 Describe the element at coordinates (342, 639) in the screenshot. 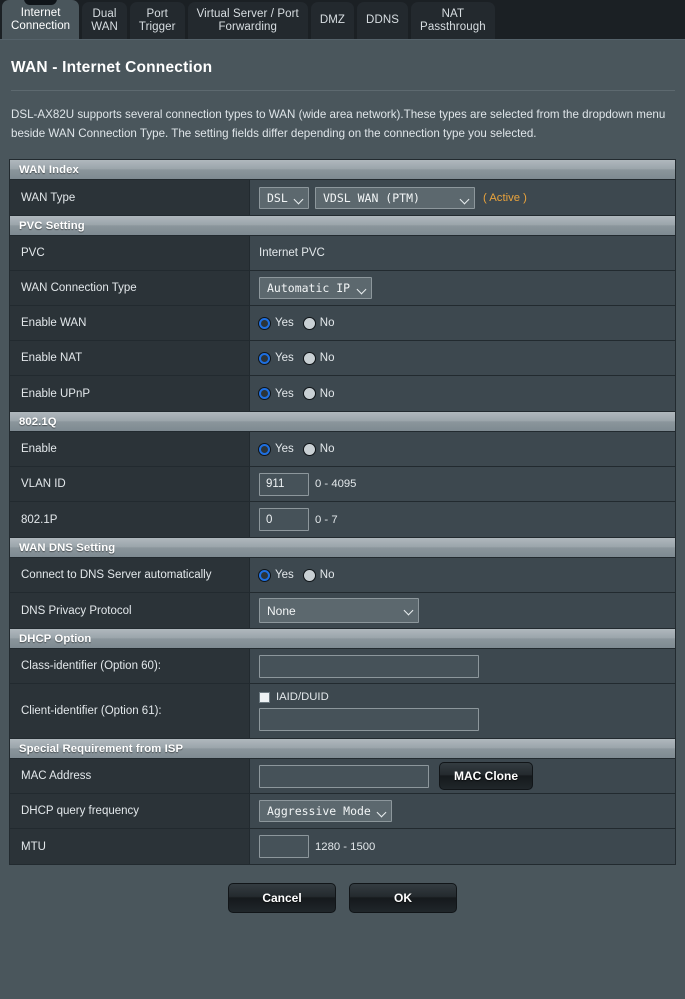

I see `section-header: DHCP Option` at that location.